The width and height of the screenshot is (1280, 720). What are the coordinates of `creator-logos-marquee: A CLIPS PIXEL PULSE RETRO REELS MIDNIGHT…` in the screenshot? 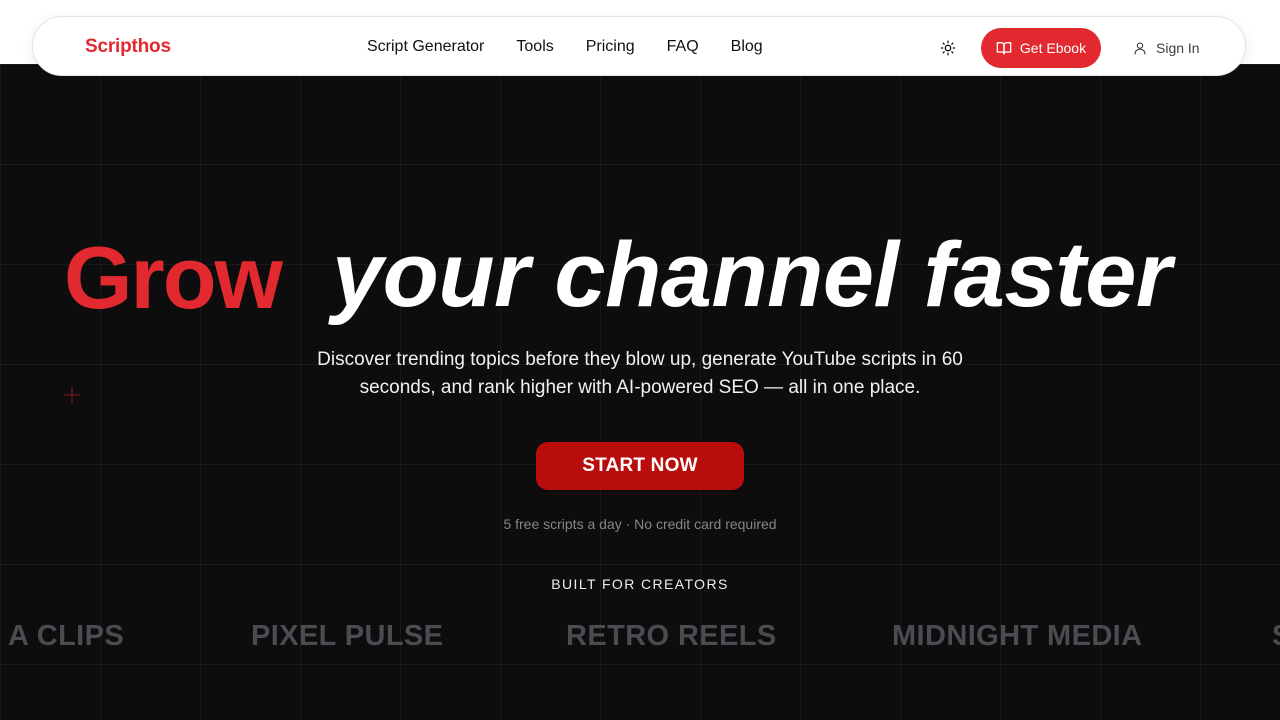 It's located at (640, 636).